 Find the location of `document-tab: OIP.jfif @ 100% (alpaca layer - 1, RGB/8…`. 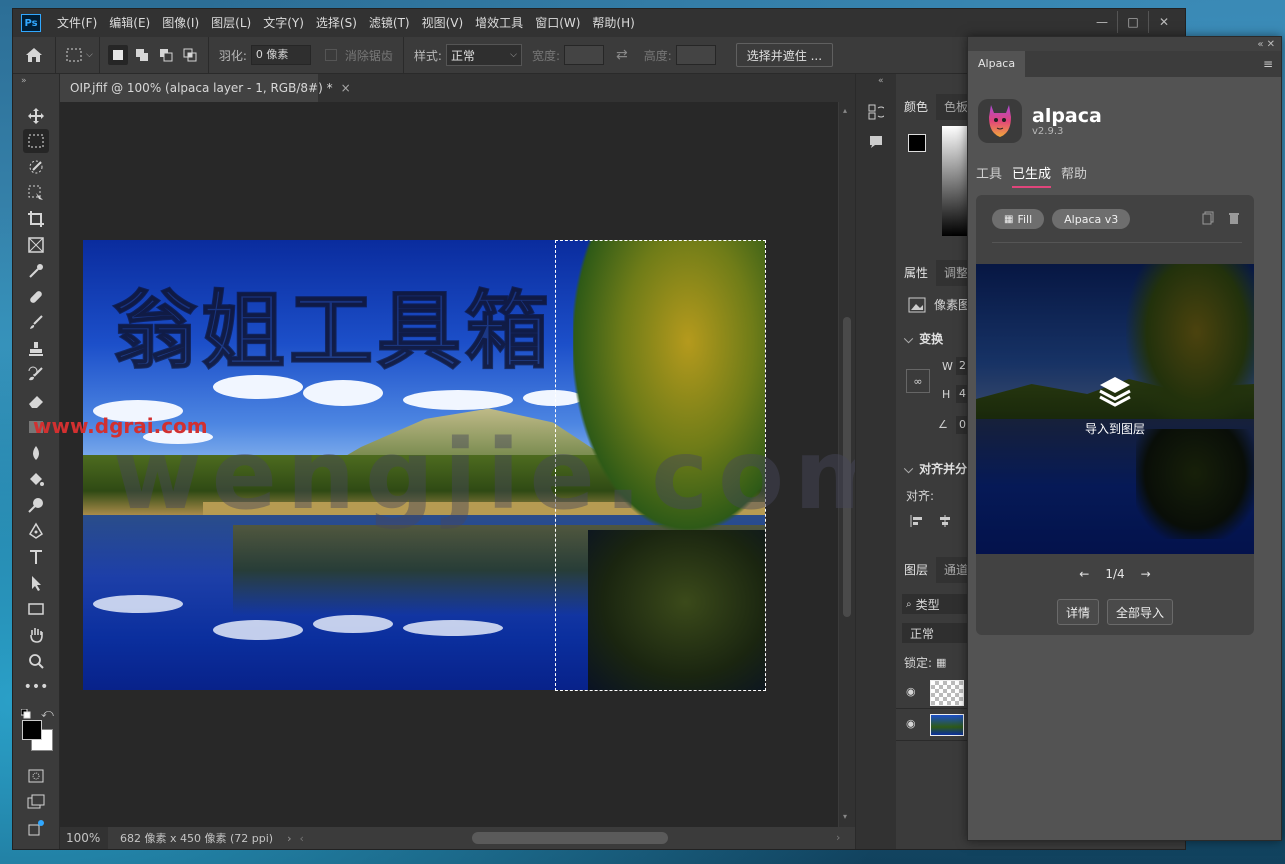

document-tab: OIP.jfif @ 100% (alpaca layer - 1, RGB/8… is located at coordinates (205, 88).